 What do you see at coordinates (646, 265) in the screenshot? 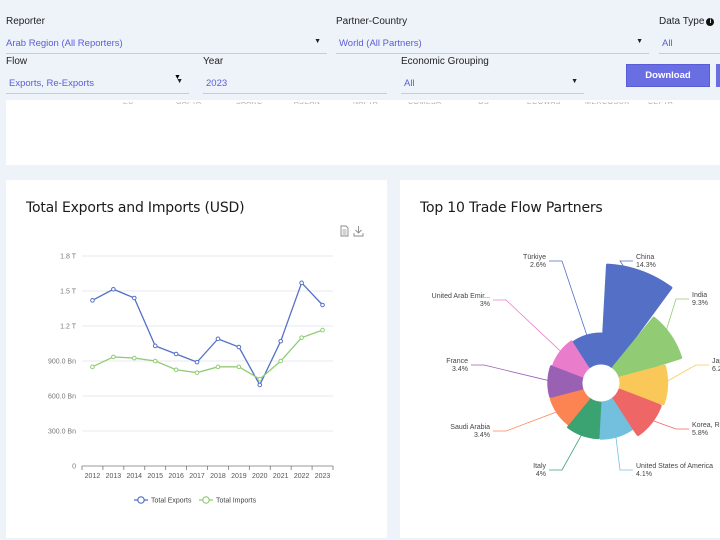
I see `slice-pct: 14.3%` at bounding box center [646, 265].